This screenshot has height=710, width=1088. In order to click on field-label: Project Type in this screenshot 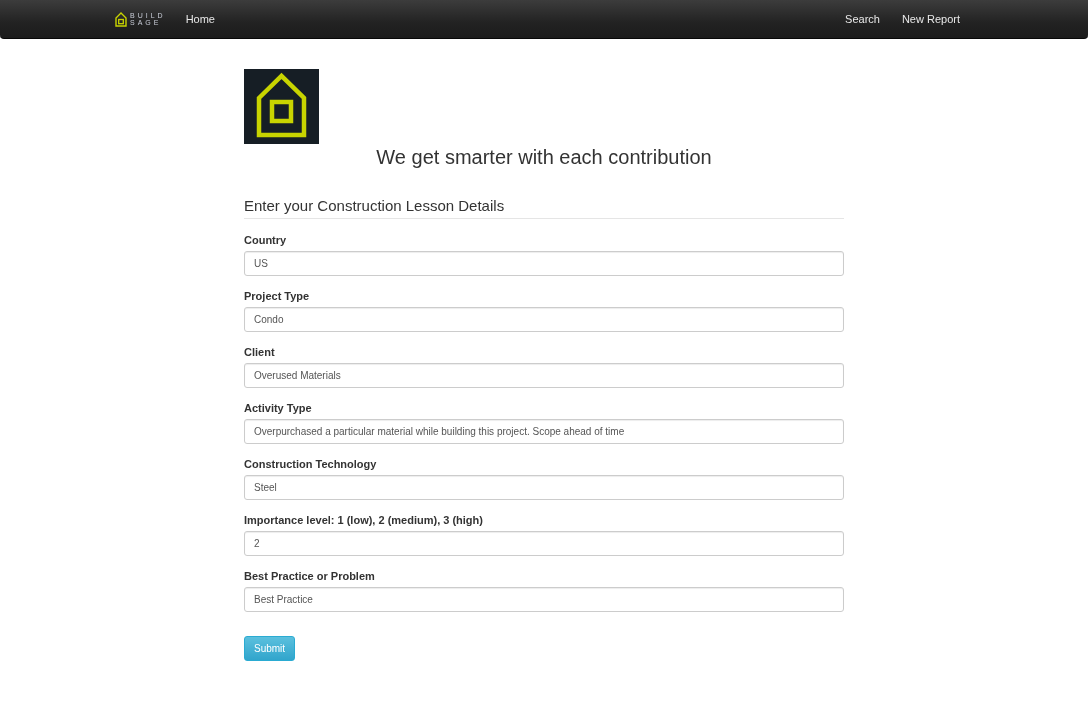, I will do `click(277, 296)`.